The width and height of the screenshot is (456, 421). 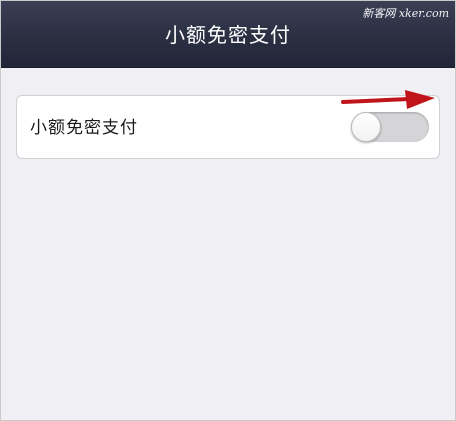 I want to click on setting-label: 小额免密支付, so click(x=84, y=128).